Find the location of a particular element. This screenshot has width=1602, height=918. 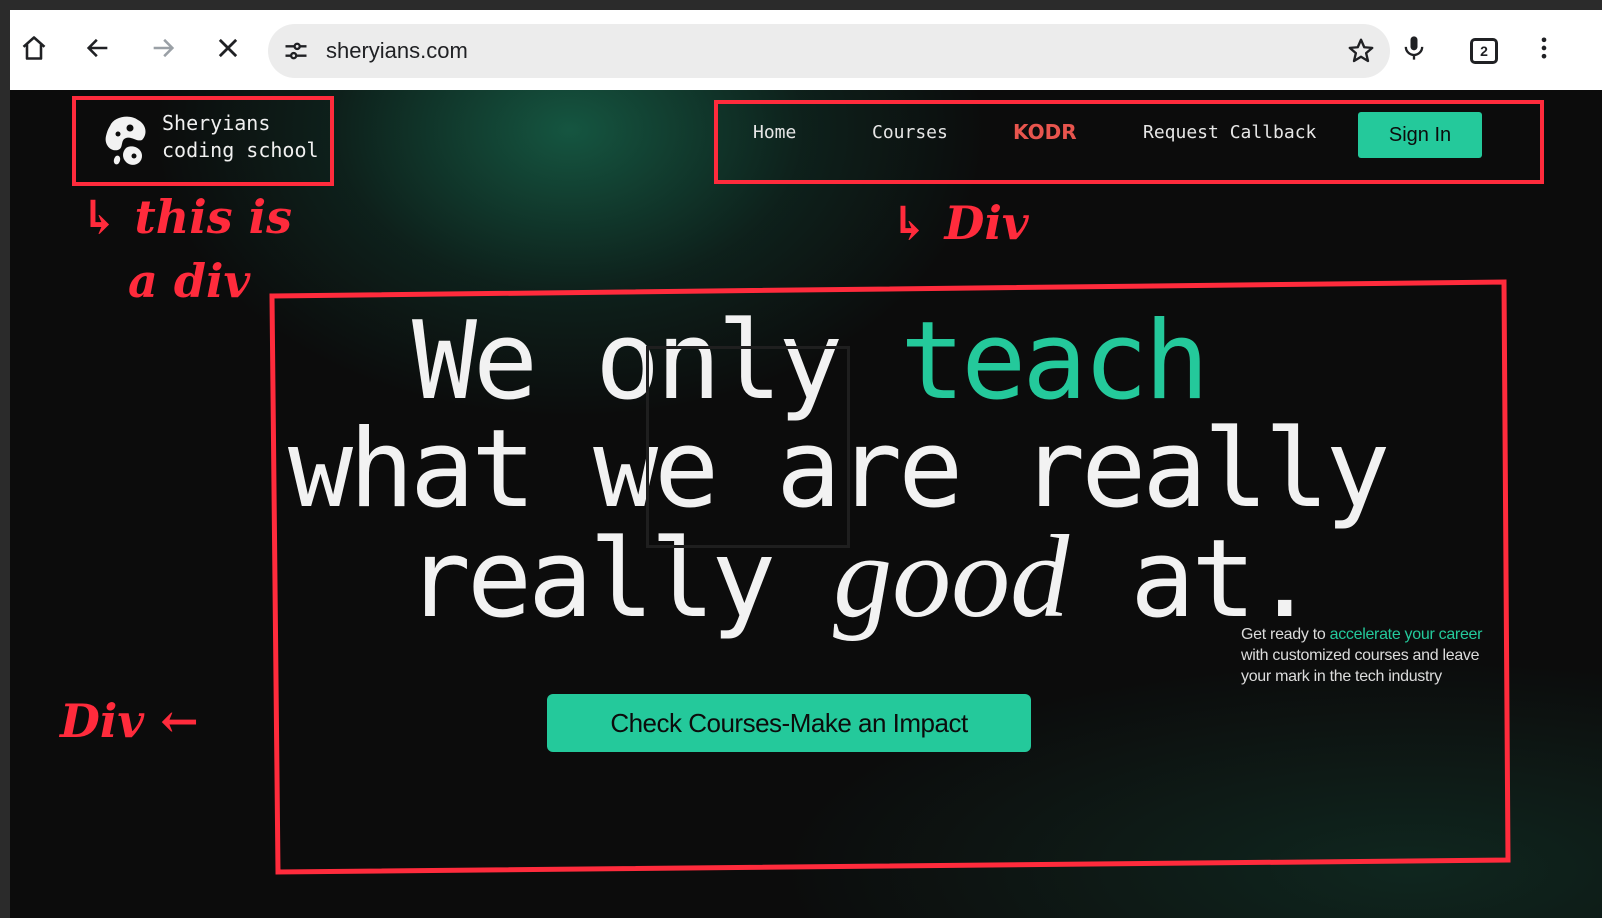

nav-courses: Courses is located at coordinates (910, 132).